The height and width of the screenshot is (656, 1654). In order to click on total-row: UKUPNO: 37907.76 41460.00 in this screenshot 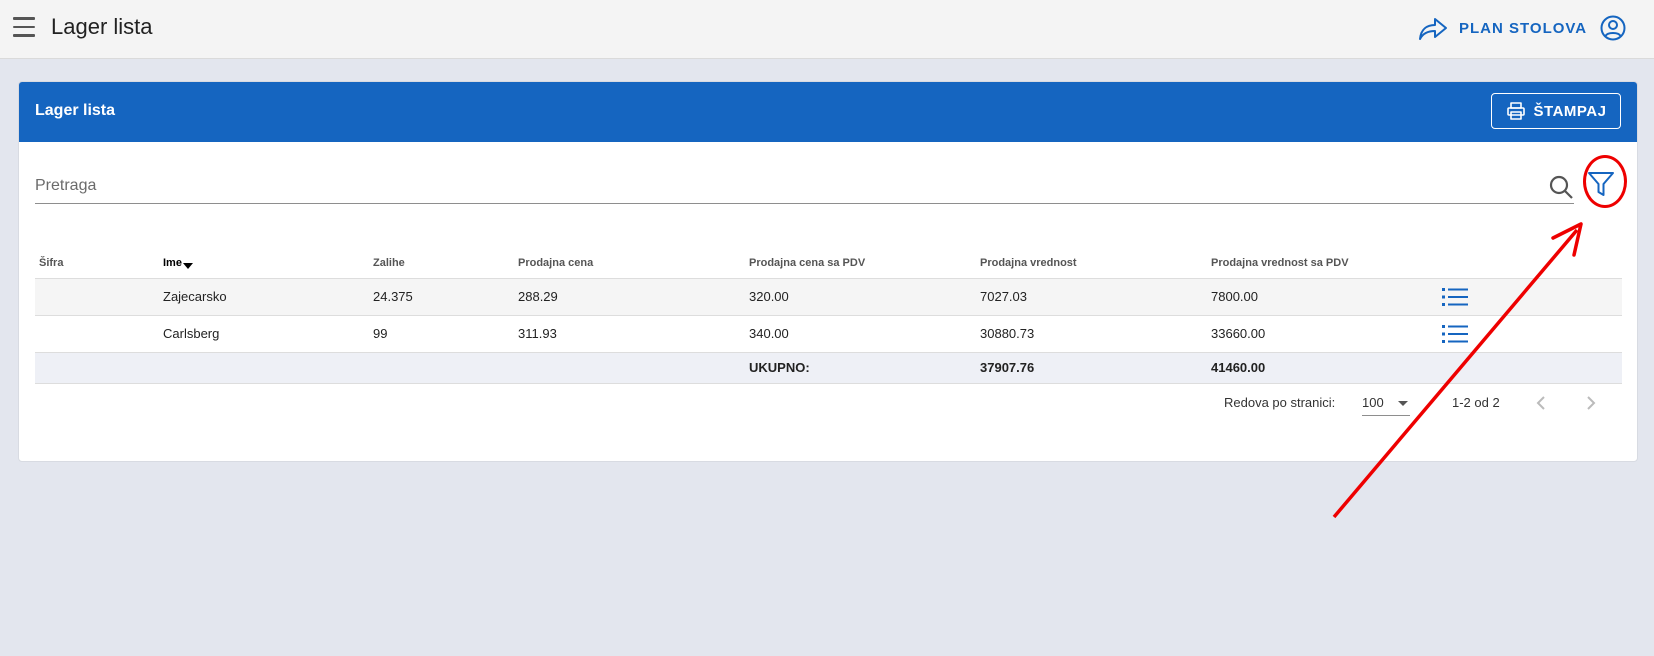, I will do `click(828, 368)`.